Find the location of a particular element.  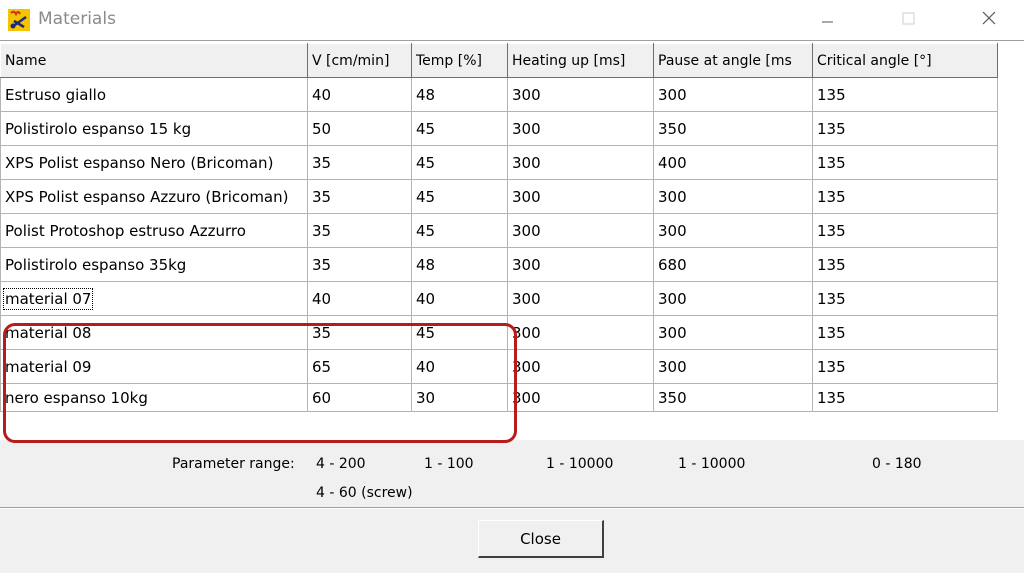

table-row: nero espanso 10kg 60 30 300 350 135 is located at coordinates (499, 397).